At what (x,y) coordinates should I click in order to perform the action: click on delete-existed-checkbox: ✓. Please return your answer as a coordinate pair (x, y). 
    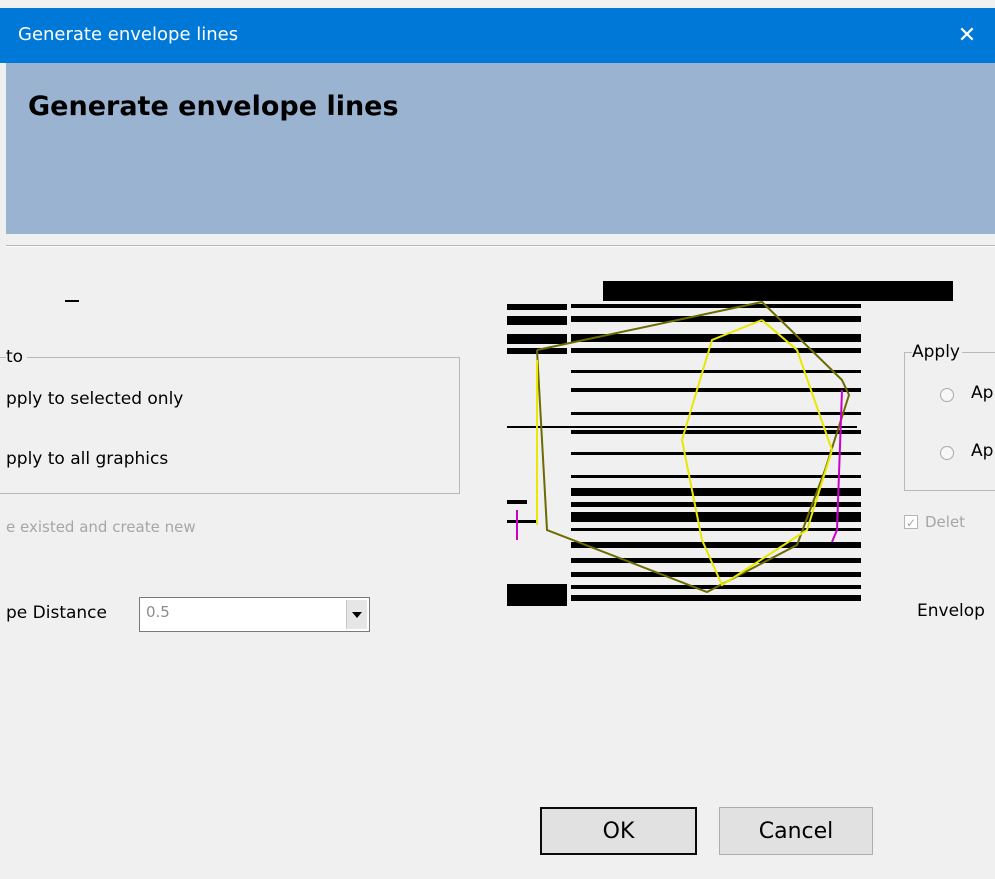
    Looking at the image, I should click on (911, 522).